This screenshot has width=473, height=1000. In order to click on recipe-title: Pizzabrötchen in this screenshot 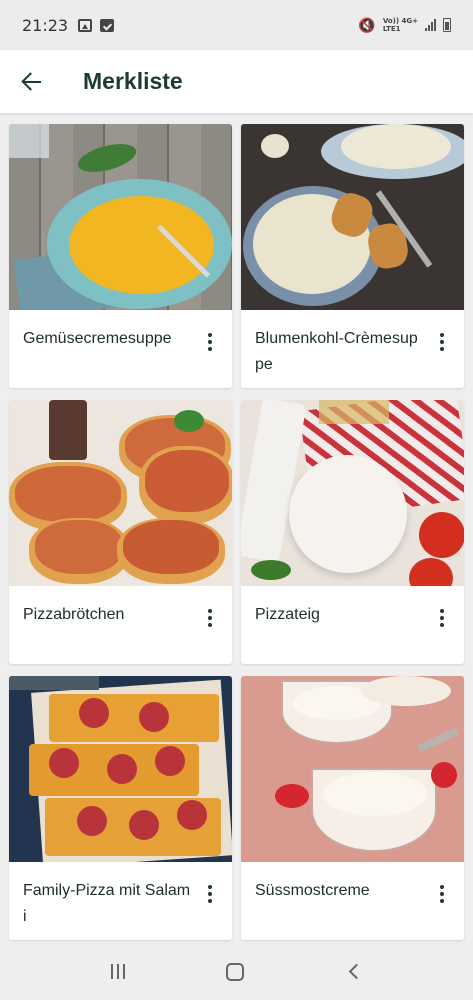, I will do `click(74, 614)`.